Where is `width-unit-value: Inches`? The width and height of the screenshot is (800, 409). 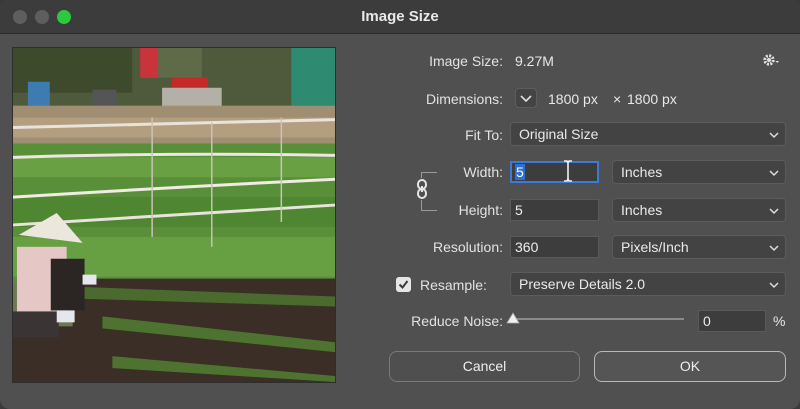
width-unit-value: Inches is located at coordinates (642, 172).